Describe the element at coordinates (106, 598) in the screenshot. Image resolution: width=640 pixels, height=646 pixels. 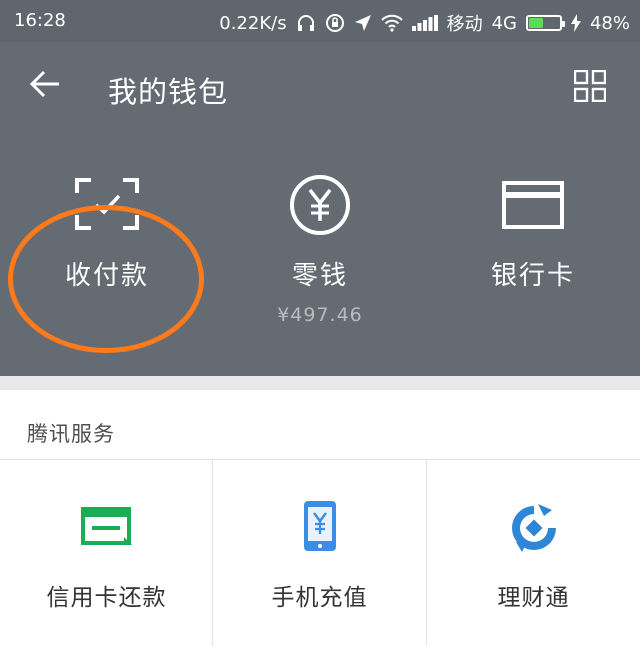
I see `credit-card-repay-label: 信用卡还款` at that location.